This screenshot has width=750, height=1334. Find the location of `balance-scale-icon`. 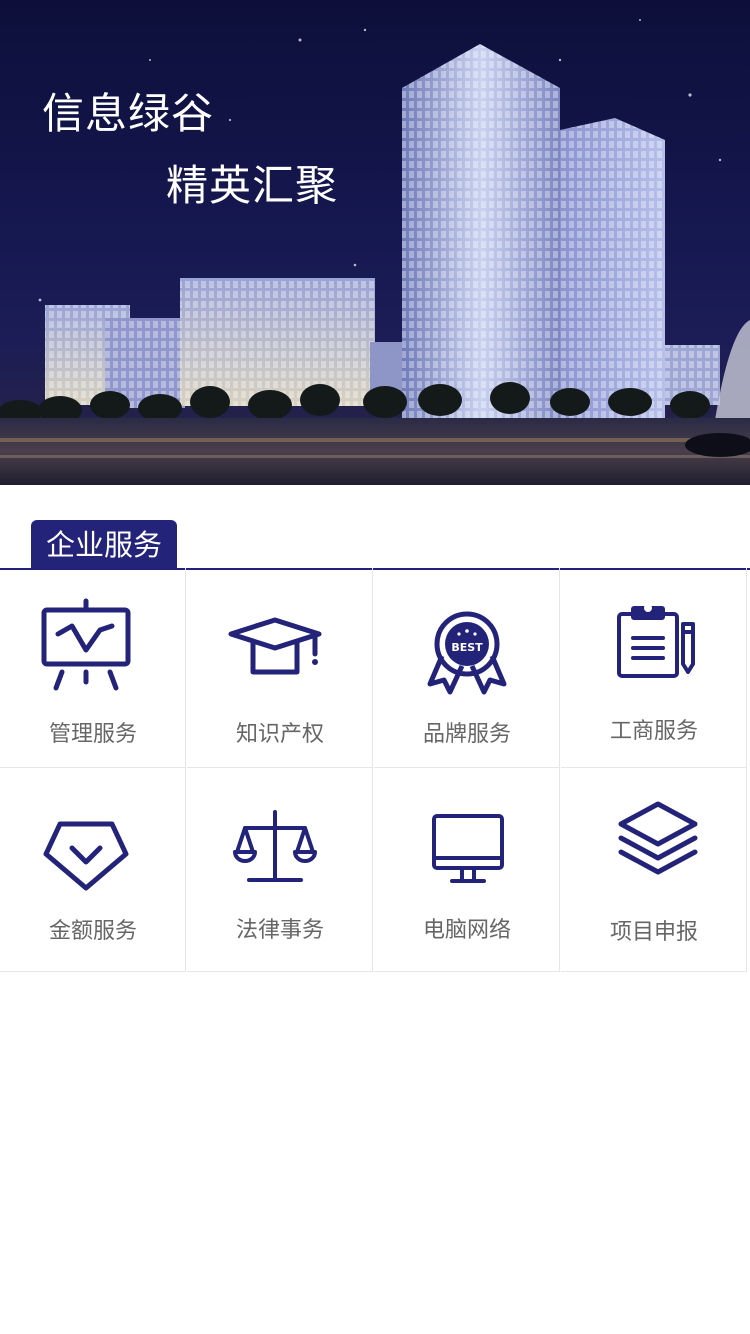

balance-scale-icon is located at coordinates (275, 846).